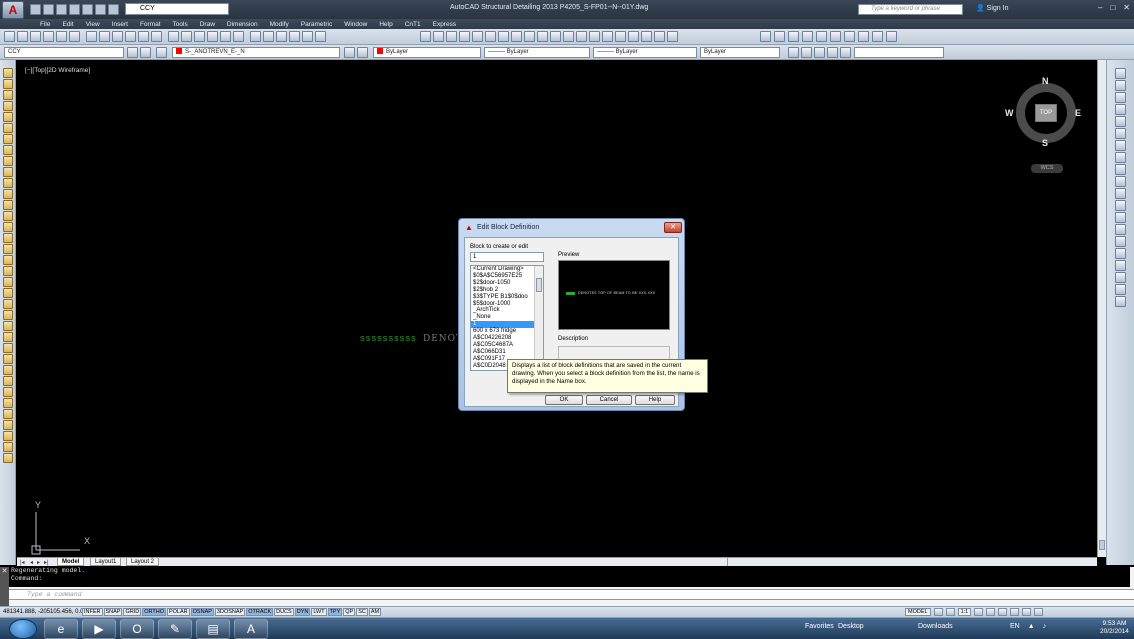  What do you see at coordinates (9, 36) in the screenshot?
I see `qnew-icon` at bounding box center [9, 36].